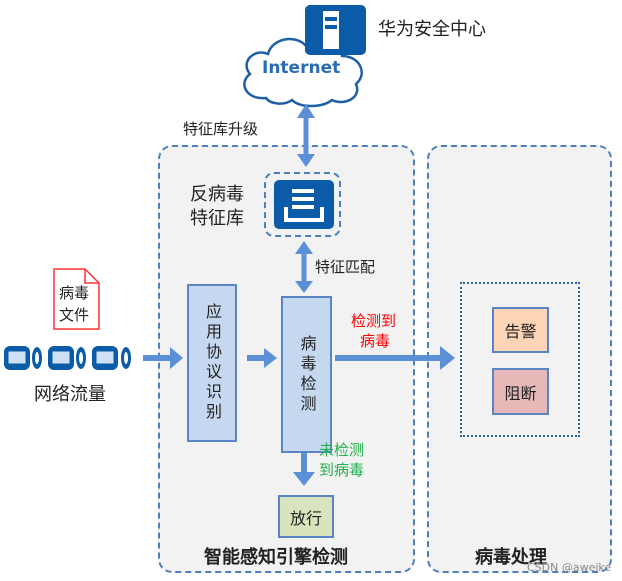 The image size is (622, 581). What do you see at coordinates (221, 129) in the screenshot?
I see `upgrade-label: 特征库升级` at bounding box center [221, 129].